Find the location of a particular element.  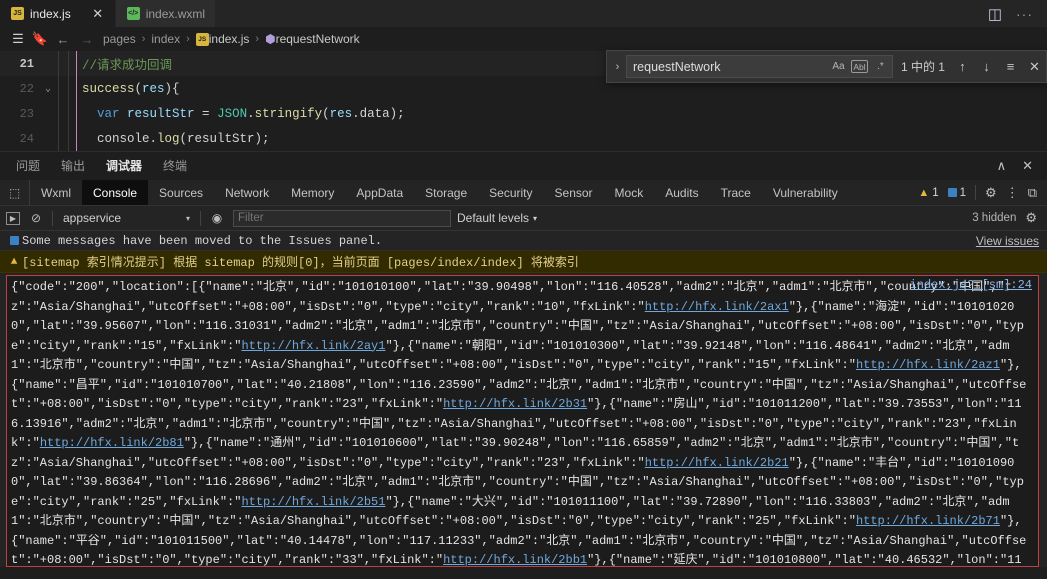

code-tokens: success(res){ is located at coordinates (131, 89).